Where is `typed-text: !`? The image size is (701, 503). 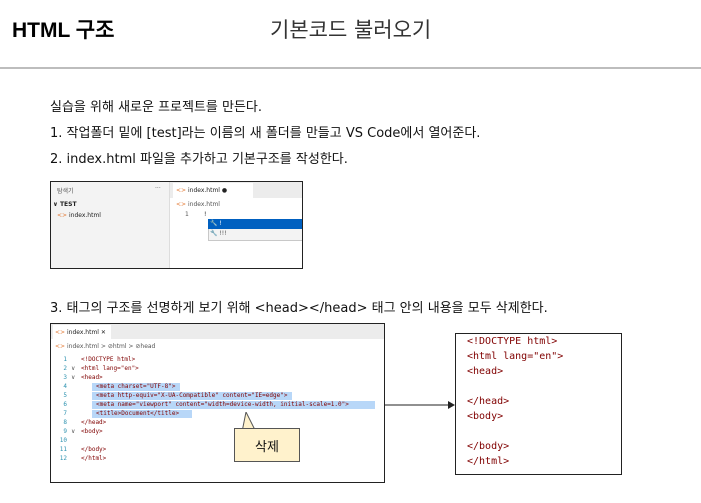
typed-text: ! is located at coordinates (205, 214).